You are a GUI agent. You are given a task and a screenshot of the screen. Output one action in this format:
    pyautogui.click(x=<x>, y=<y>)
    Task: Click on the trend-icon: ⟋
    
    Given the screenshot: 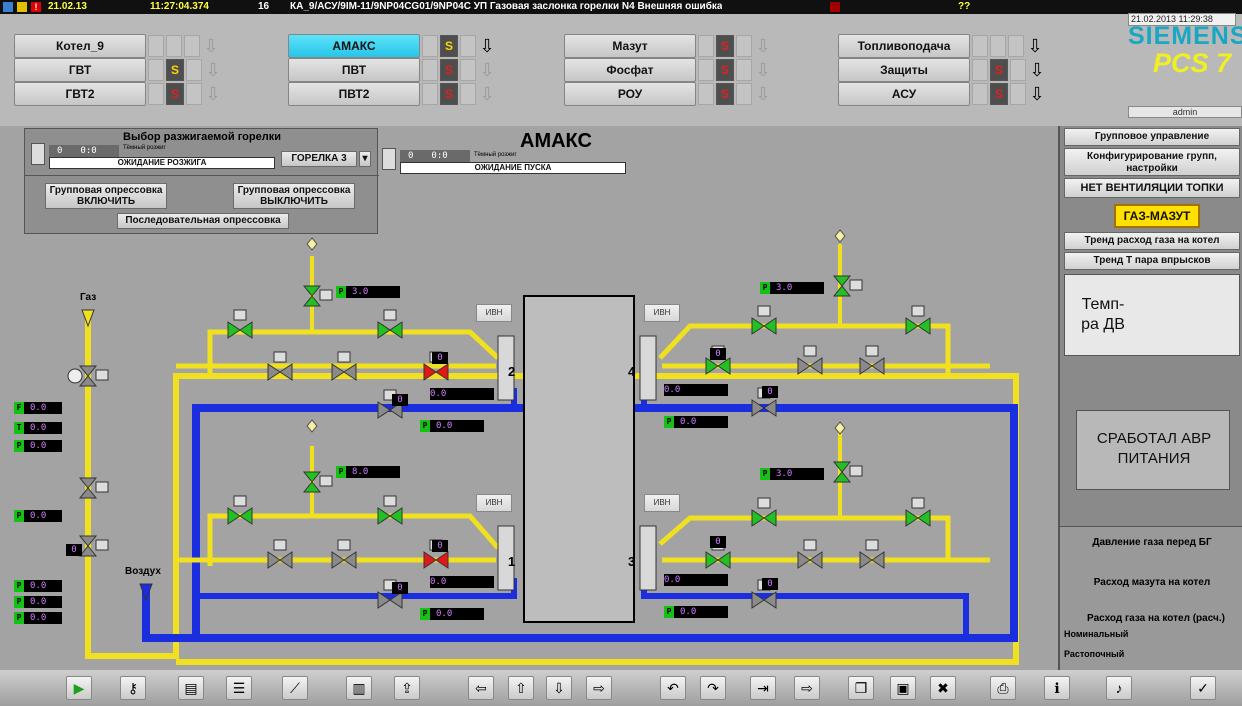 What is the action you would take?
    pyautogui.click(x=295, y=688)
    